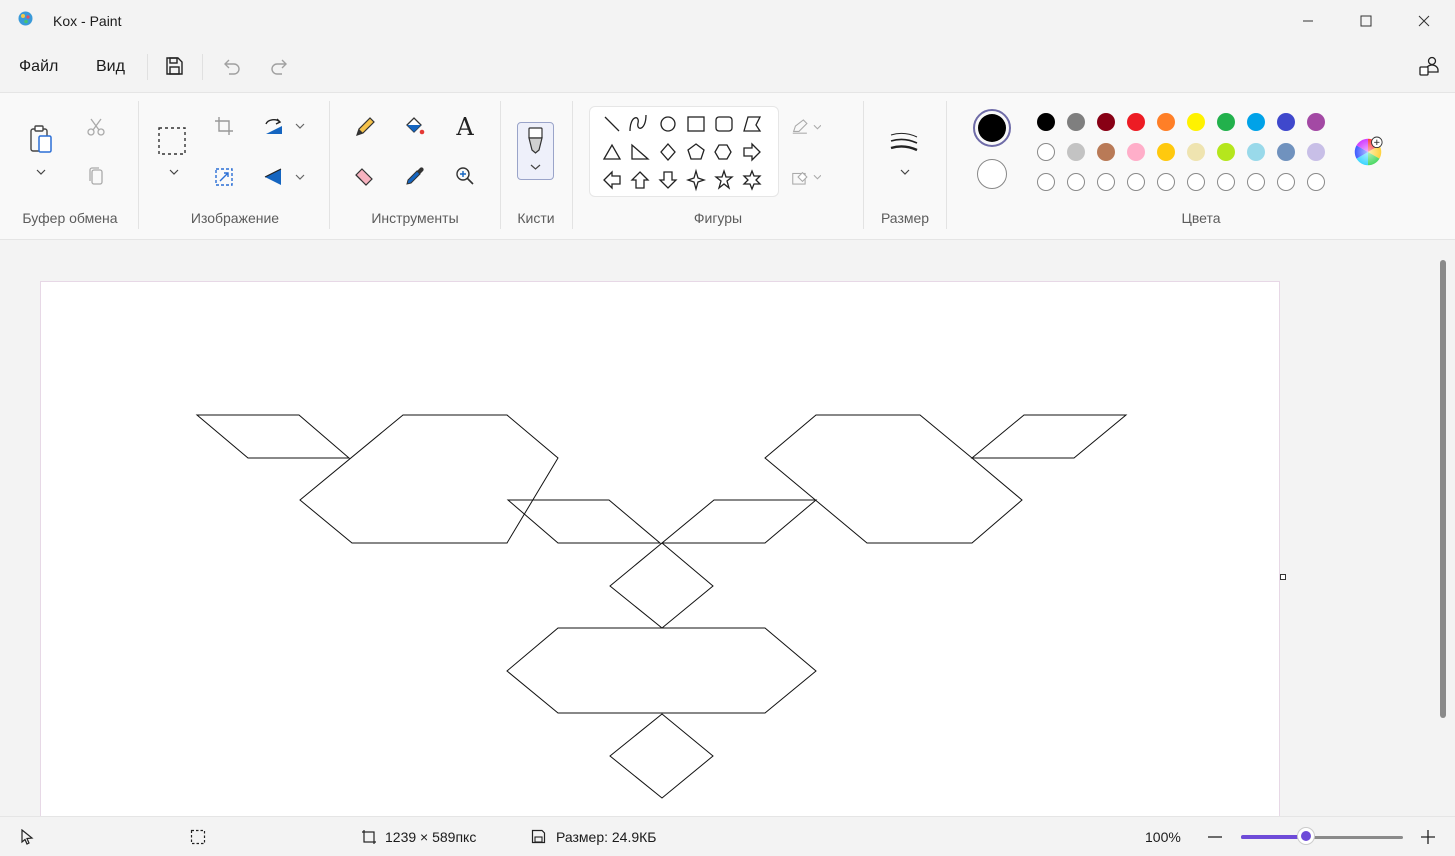 This screenshot has height=856, width=1455. I want to click on save-icon, so click(174, 66).